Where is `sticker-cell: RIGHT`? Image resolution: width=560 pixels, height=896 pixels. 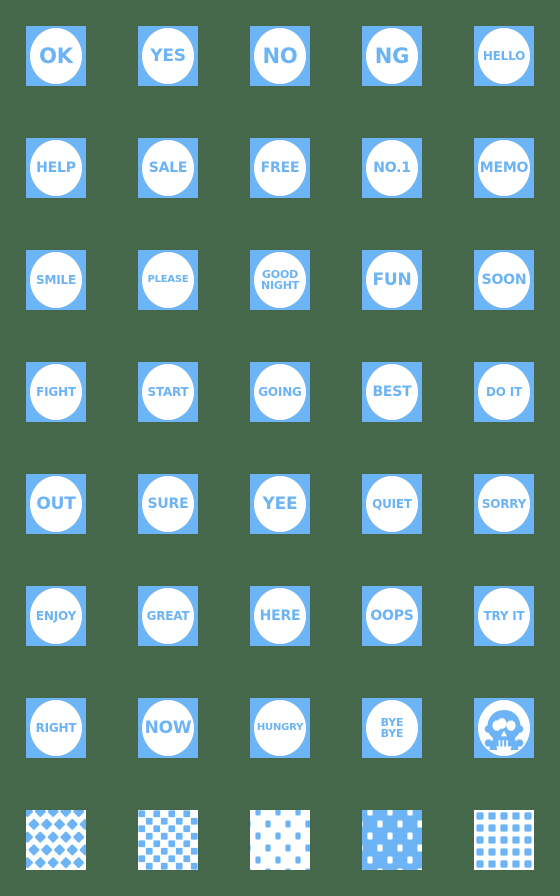
sticker-cell: RIGHT is located at coordinates (56, 728).